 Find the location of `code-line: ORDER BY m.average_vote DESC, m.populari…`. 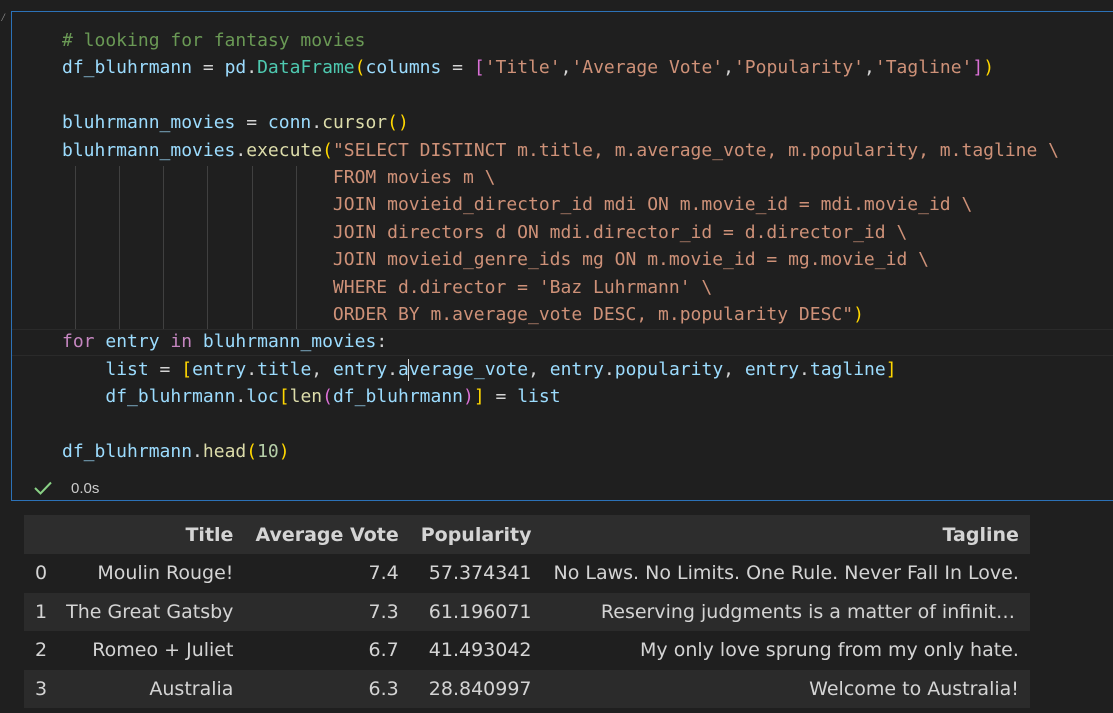

code-line: ORDER BY m.average_vote DESC, m.populari… is located at coordinates (463, 314).